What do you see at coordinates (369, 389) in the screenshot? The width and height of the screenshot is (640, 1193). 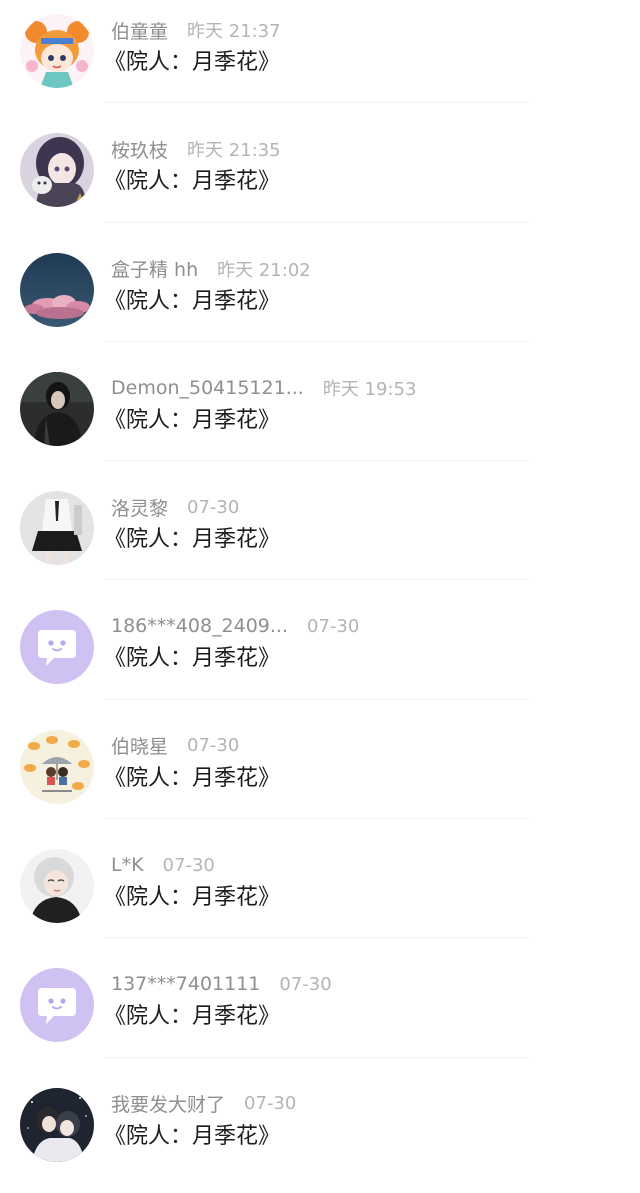 I see `timestamp: 昨天 19:53` at bounding box center [369, 389].